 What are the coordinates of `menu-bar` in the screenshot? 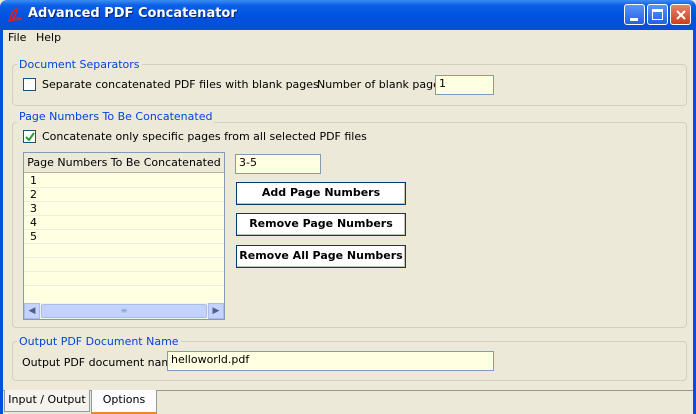 It's located at (348, 38).